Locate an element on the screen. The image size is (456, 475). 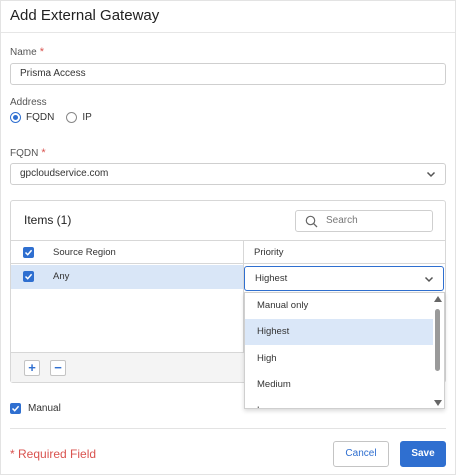
scrollbar-thumb is located at coordinates (437, 340).